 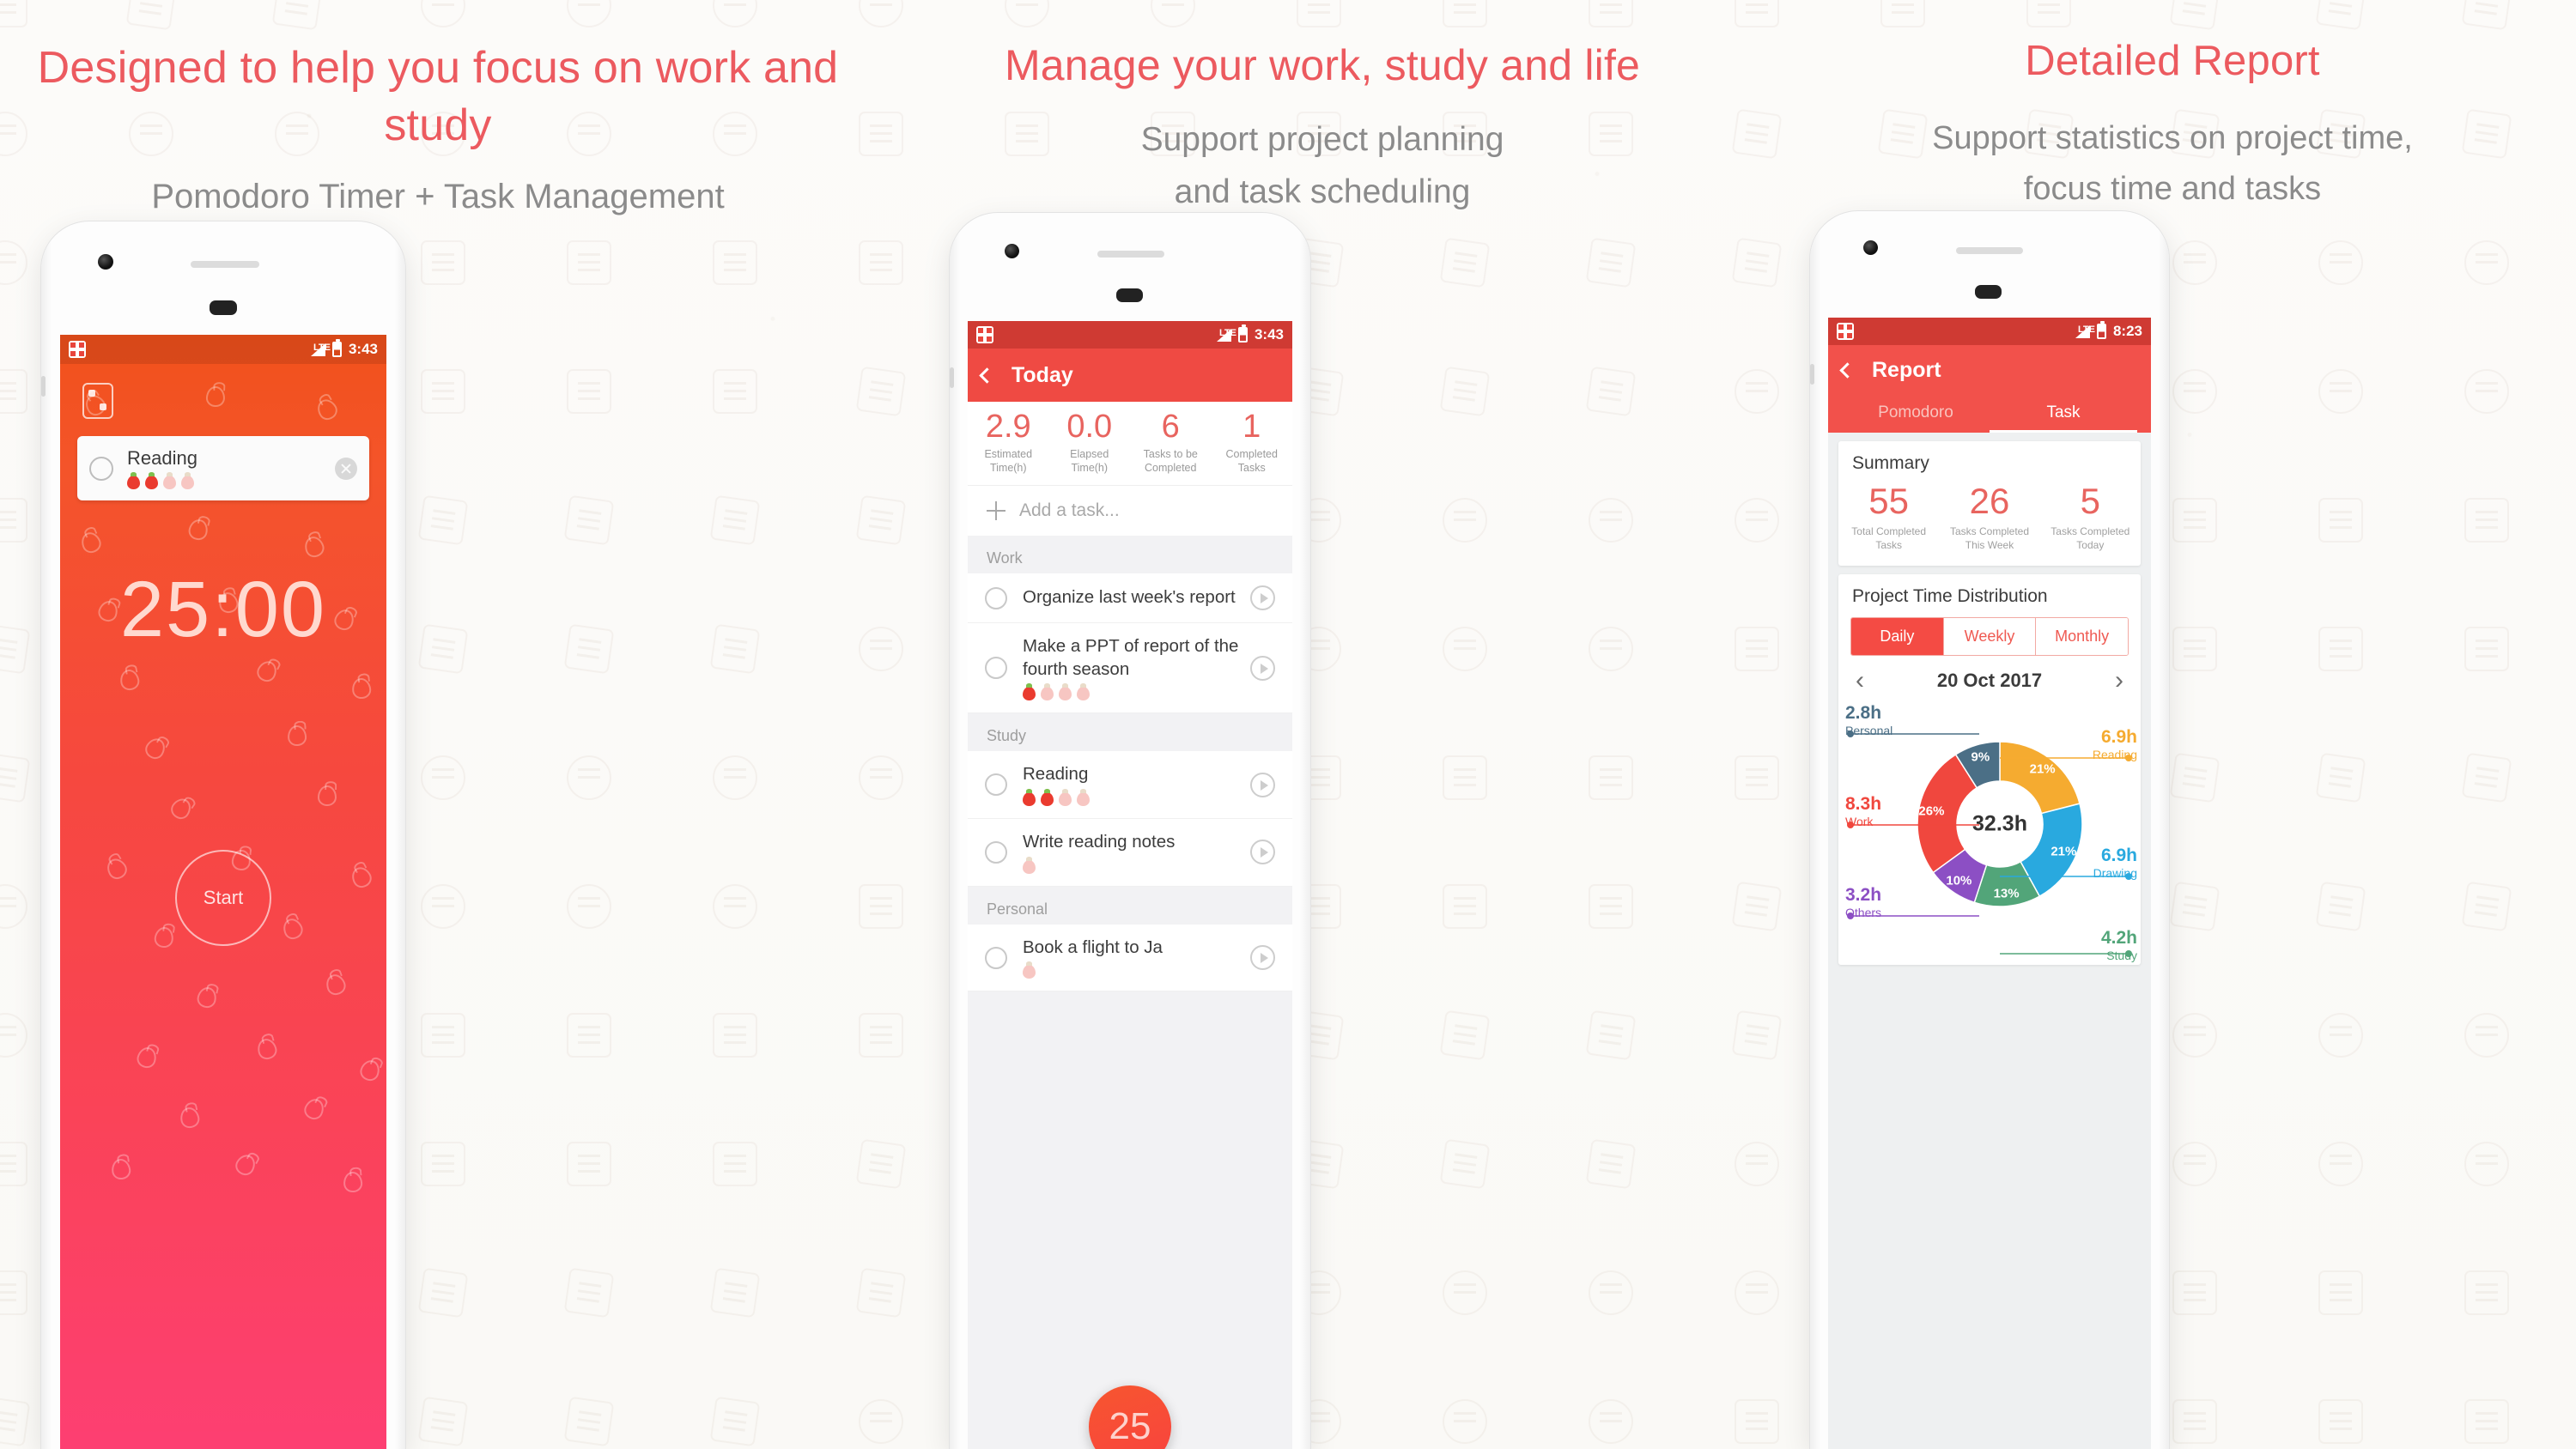 What do you see at coordinates (98, 401) in the screenshot?
I see `task-list-icon` at bounding box center [98, 401].